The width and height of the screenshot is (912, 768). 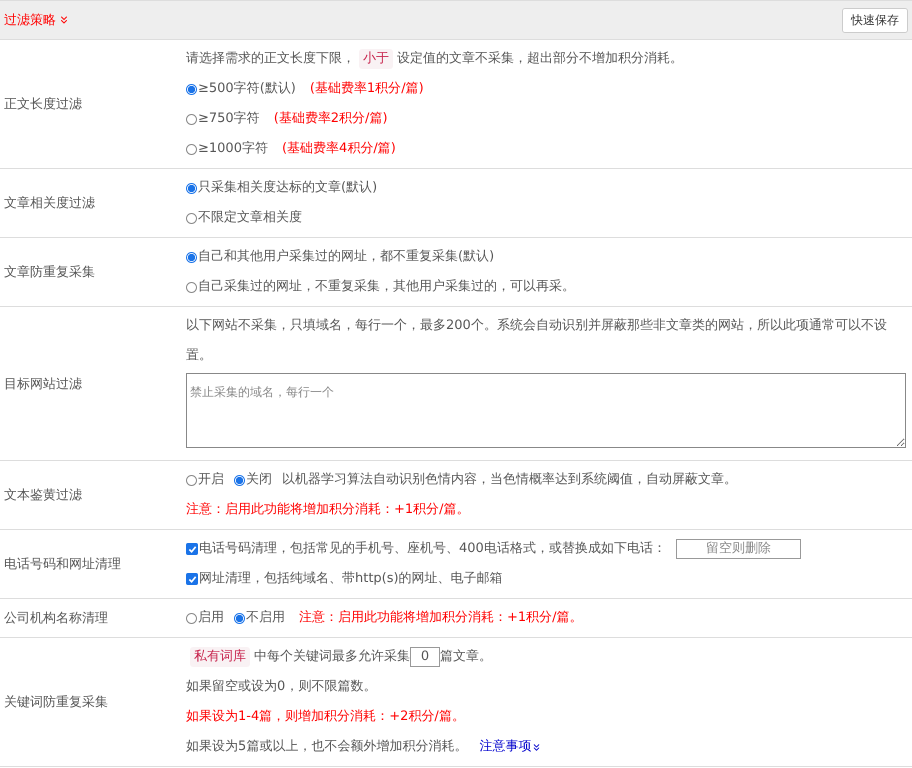 I want to click on row-label: 文章相关度过滤, so click(x=49, y=204).